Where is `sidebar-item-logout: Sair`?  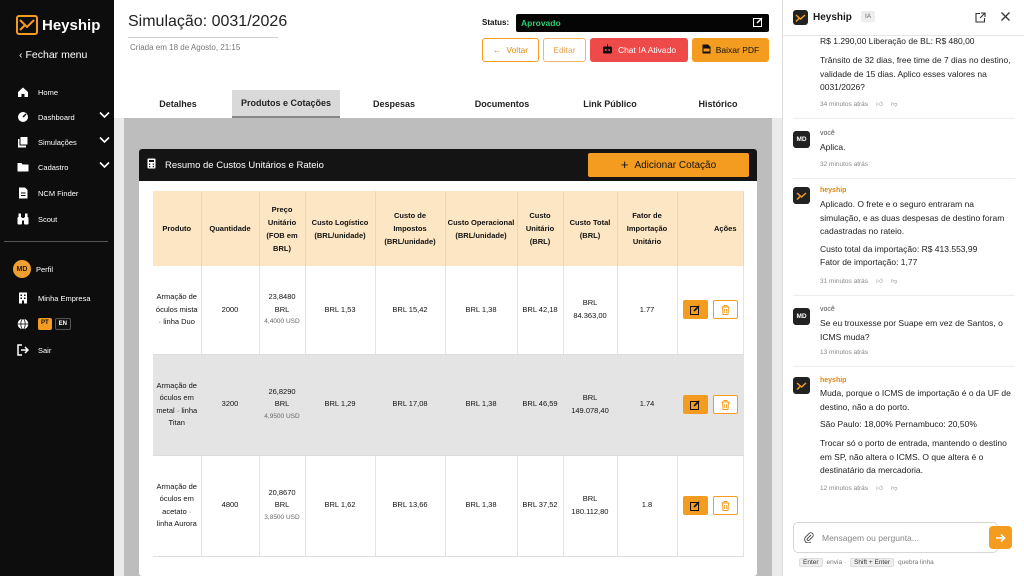 sidebar-item-logout: Sair is located at coordinates (63, 350).